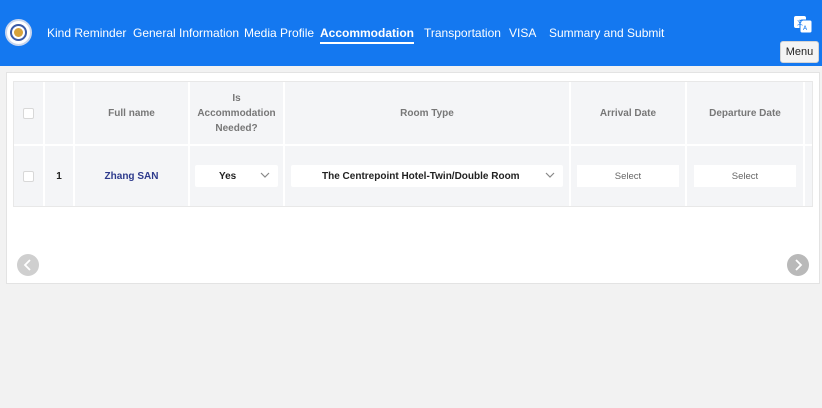 This screenshot has width=822, height=408. Describe the element at coordinates (186, 33) in the screenshot. I see `nav-item-general-information: General Information` at that location.